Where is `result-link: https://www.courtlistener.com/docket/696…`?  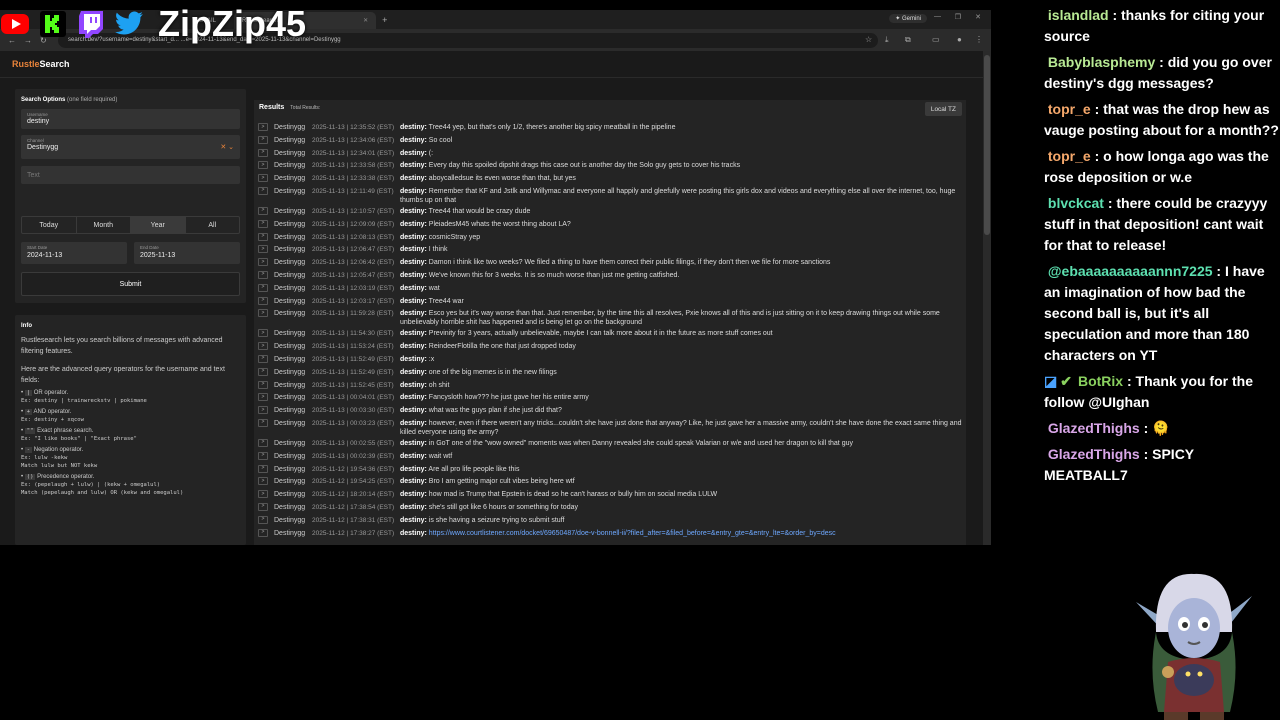
result-link: https://www.courtlistener.com/docket/696… is located at coordinates (632, 533).